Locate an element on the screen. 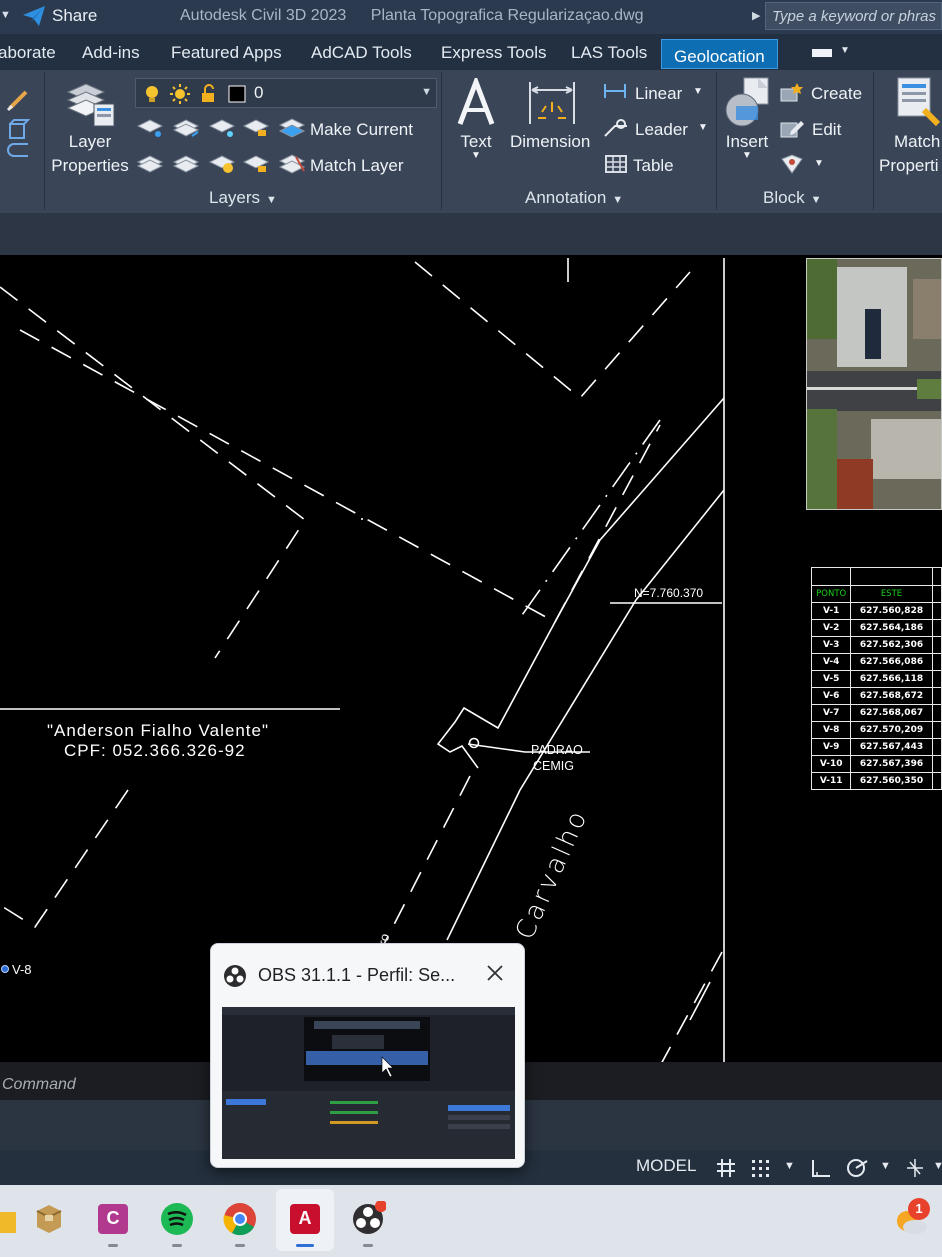  table-header-row: PONTO ESTE is located at coordinates (876, 594).